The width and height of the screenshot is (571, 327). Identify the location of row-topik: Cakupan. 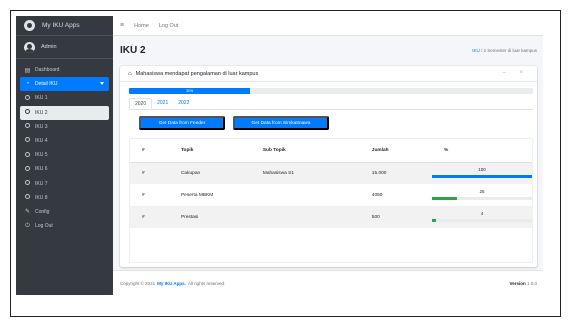
(209, 173).